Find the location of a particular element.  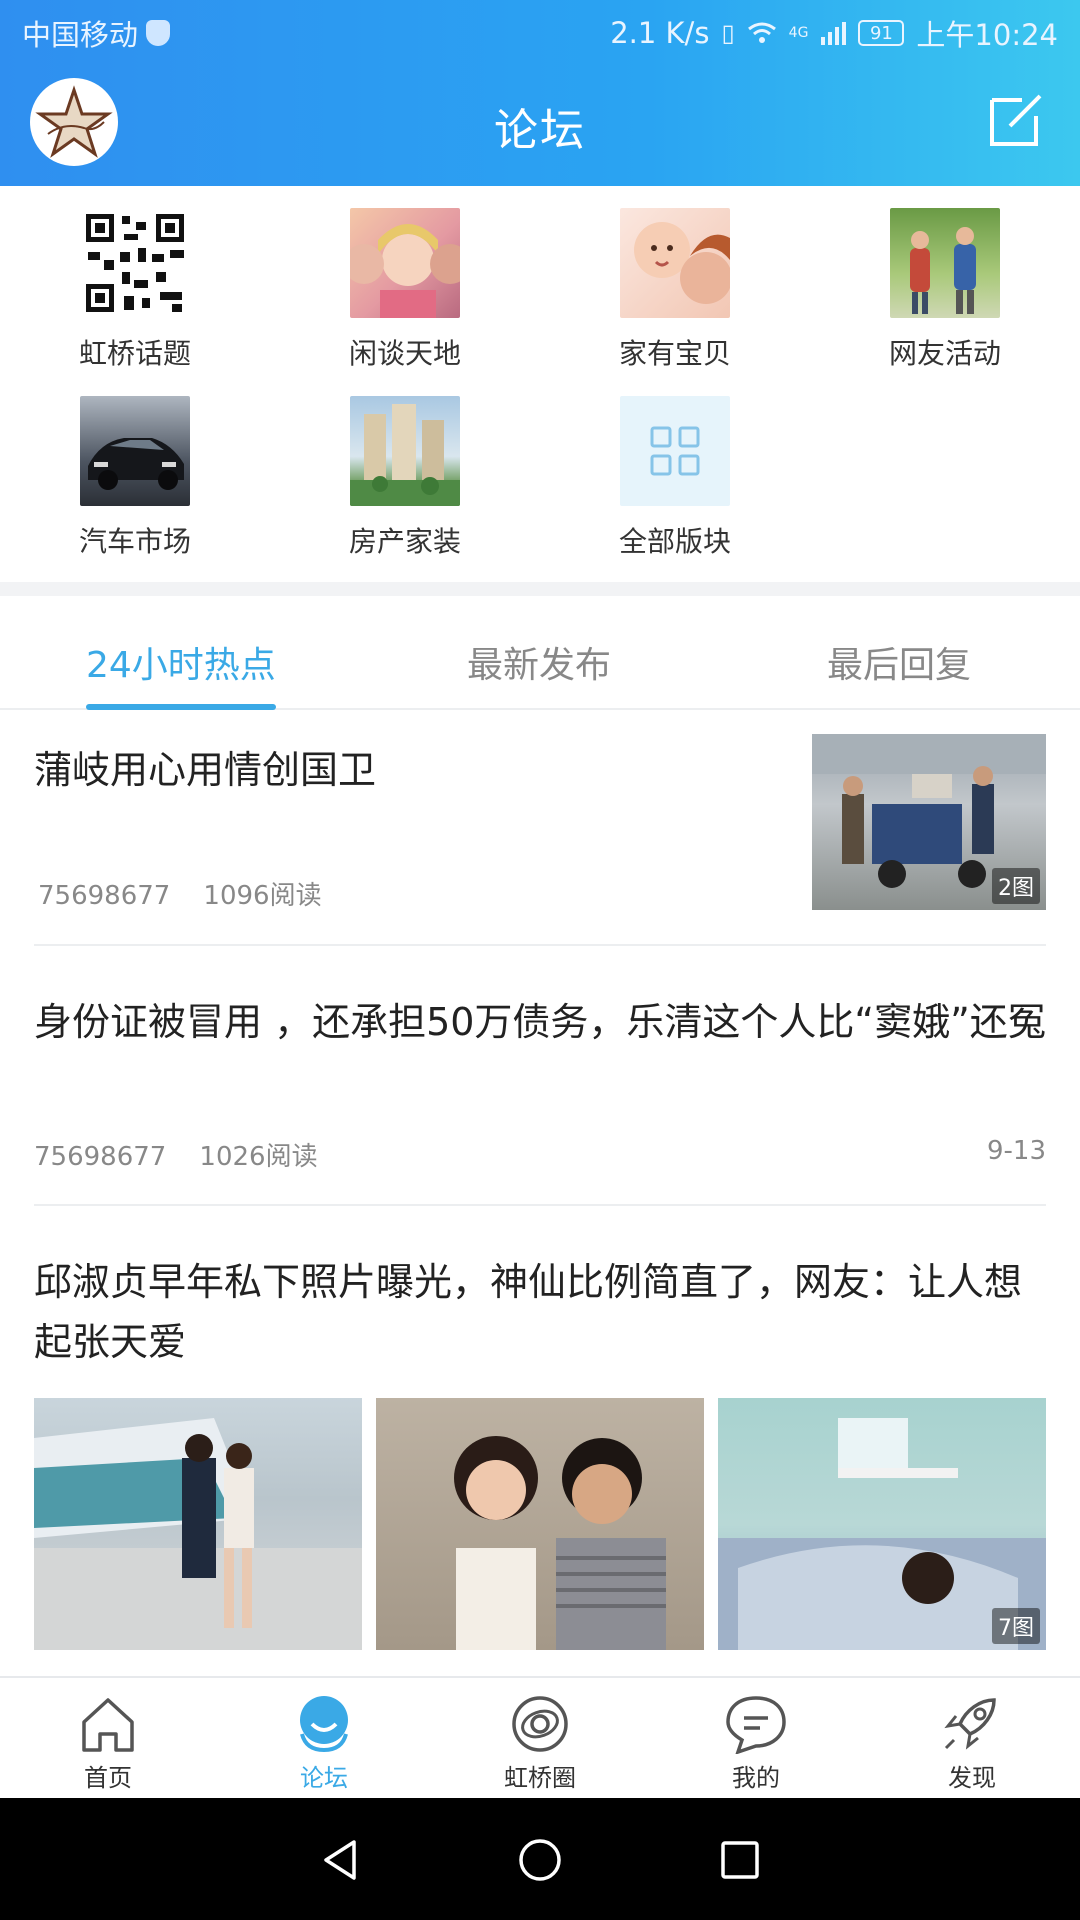

image-count-badge: 2图 is located at coordinates (1016, 886).